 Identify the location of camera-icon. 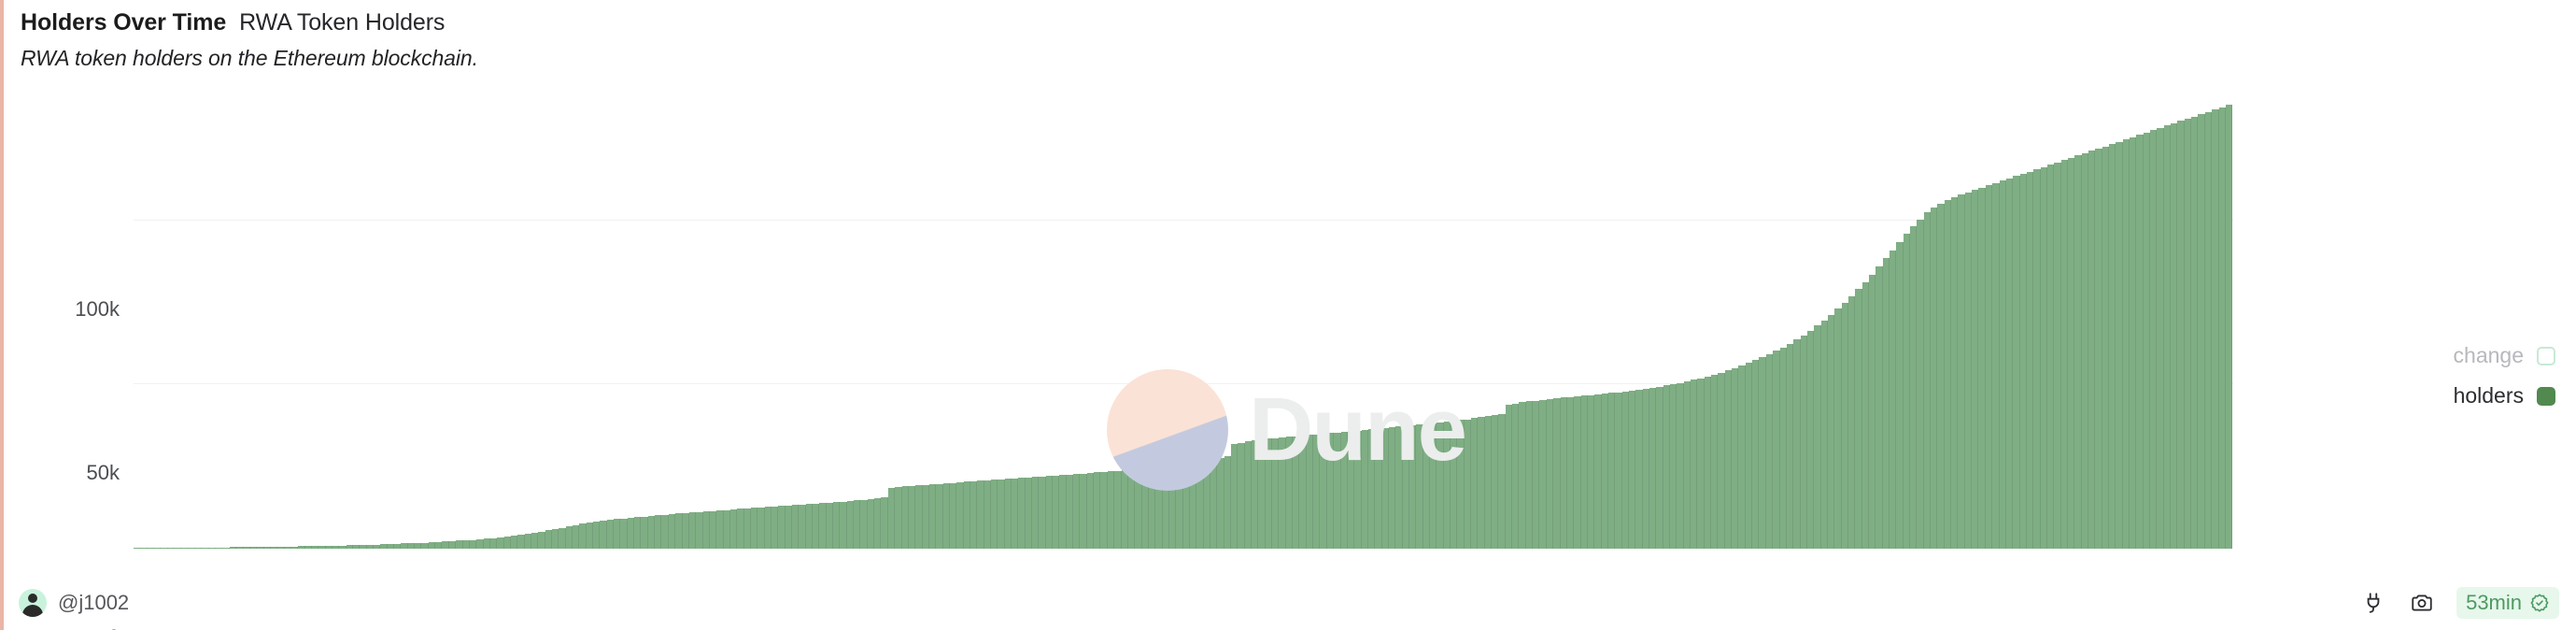
(2422, 603).